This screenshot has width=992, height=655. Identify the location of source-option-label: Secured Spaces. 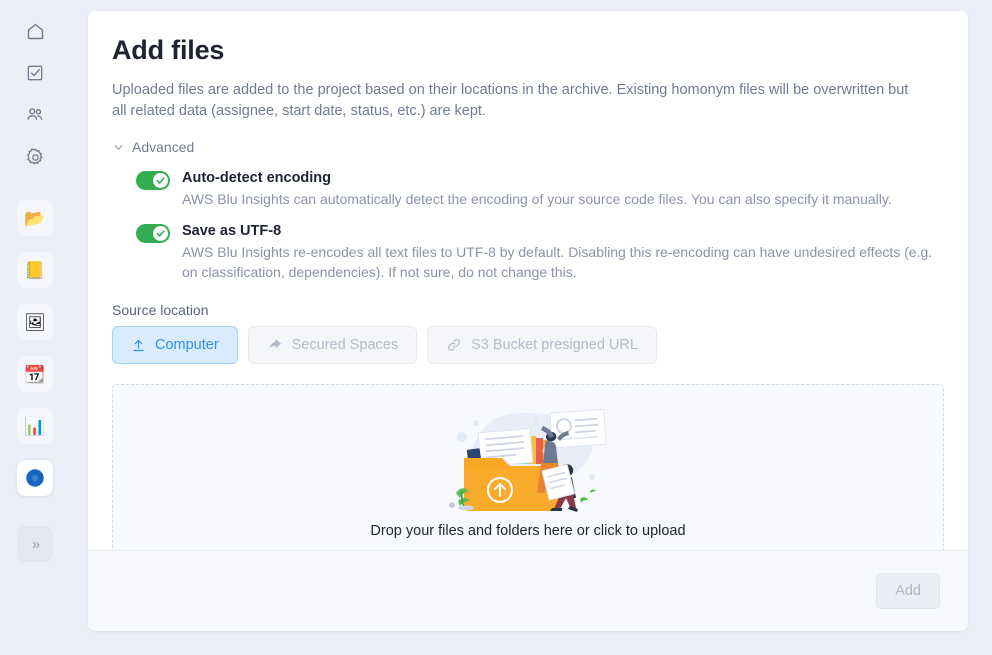
(345, 345).